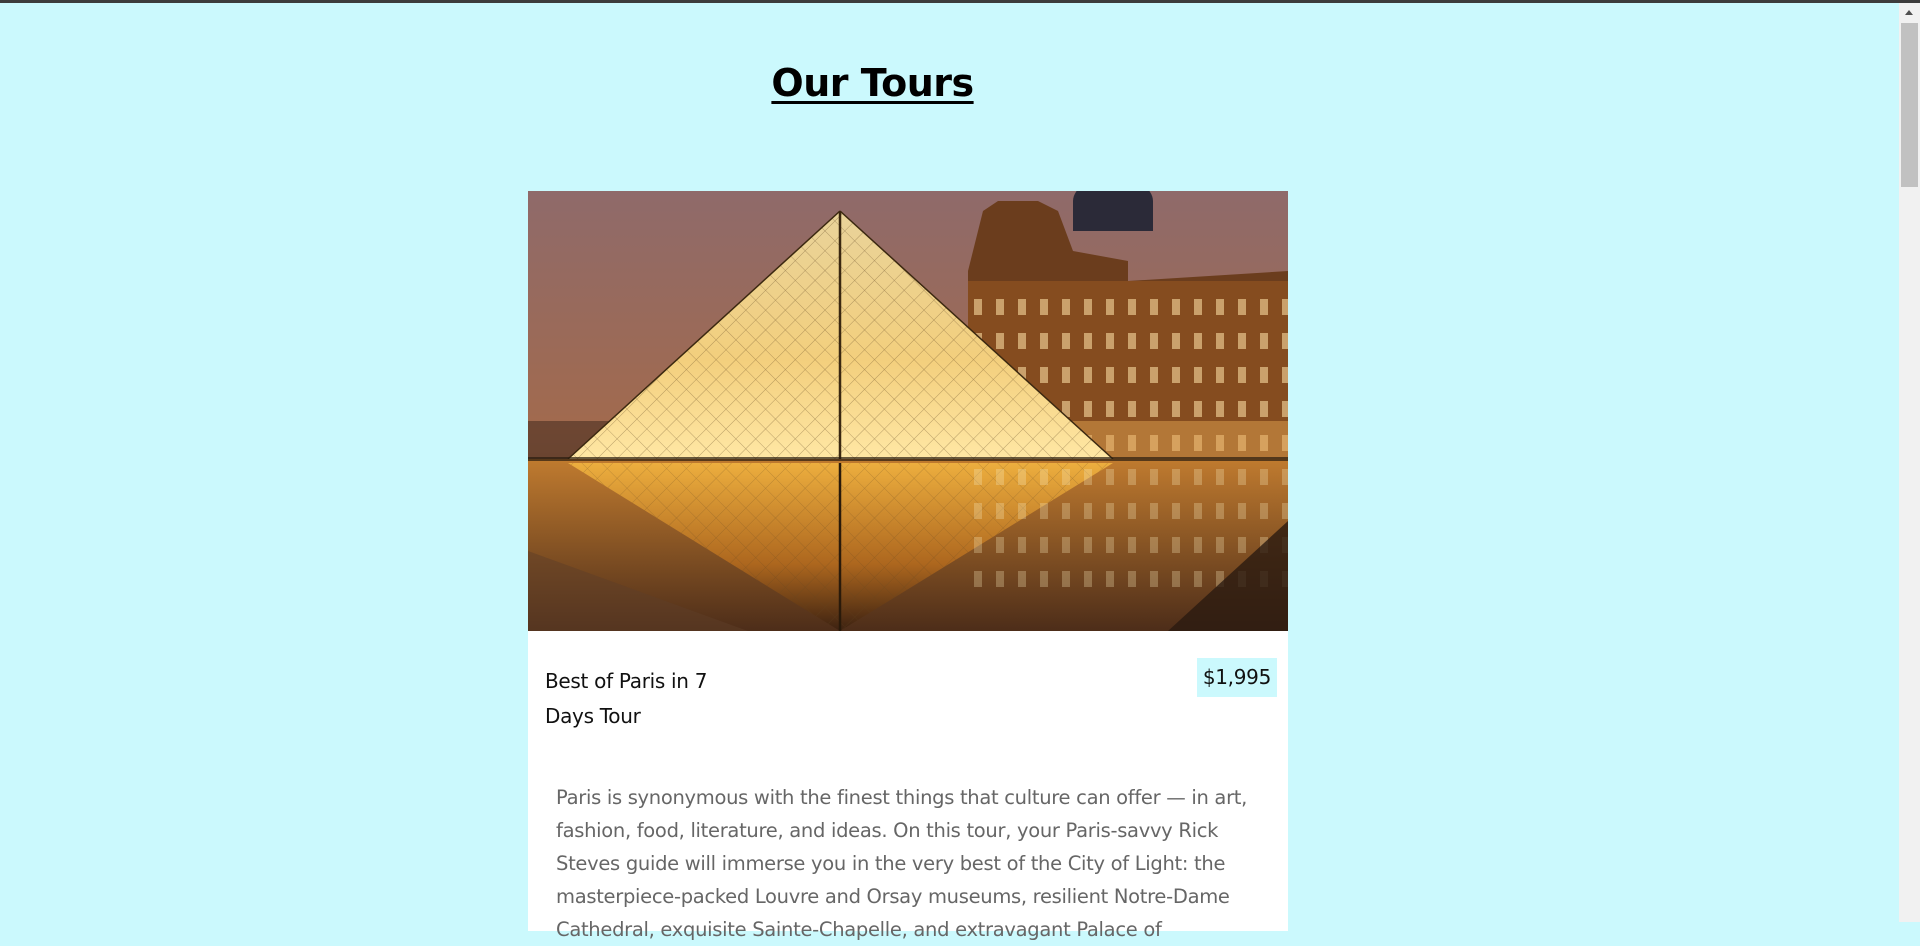 The image size is (1920, 946). I want to click on page-title: Our Tours, so click(872, 83).